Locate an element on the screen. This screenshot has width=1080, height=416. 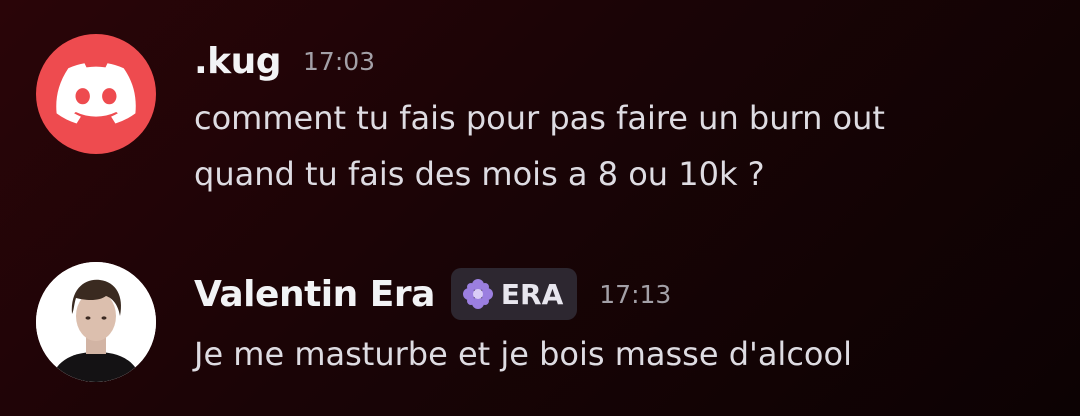
message-header: .kug 17:03 is located at coordinates (284, 61).